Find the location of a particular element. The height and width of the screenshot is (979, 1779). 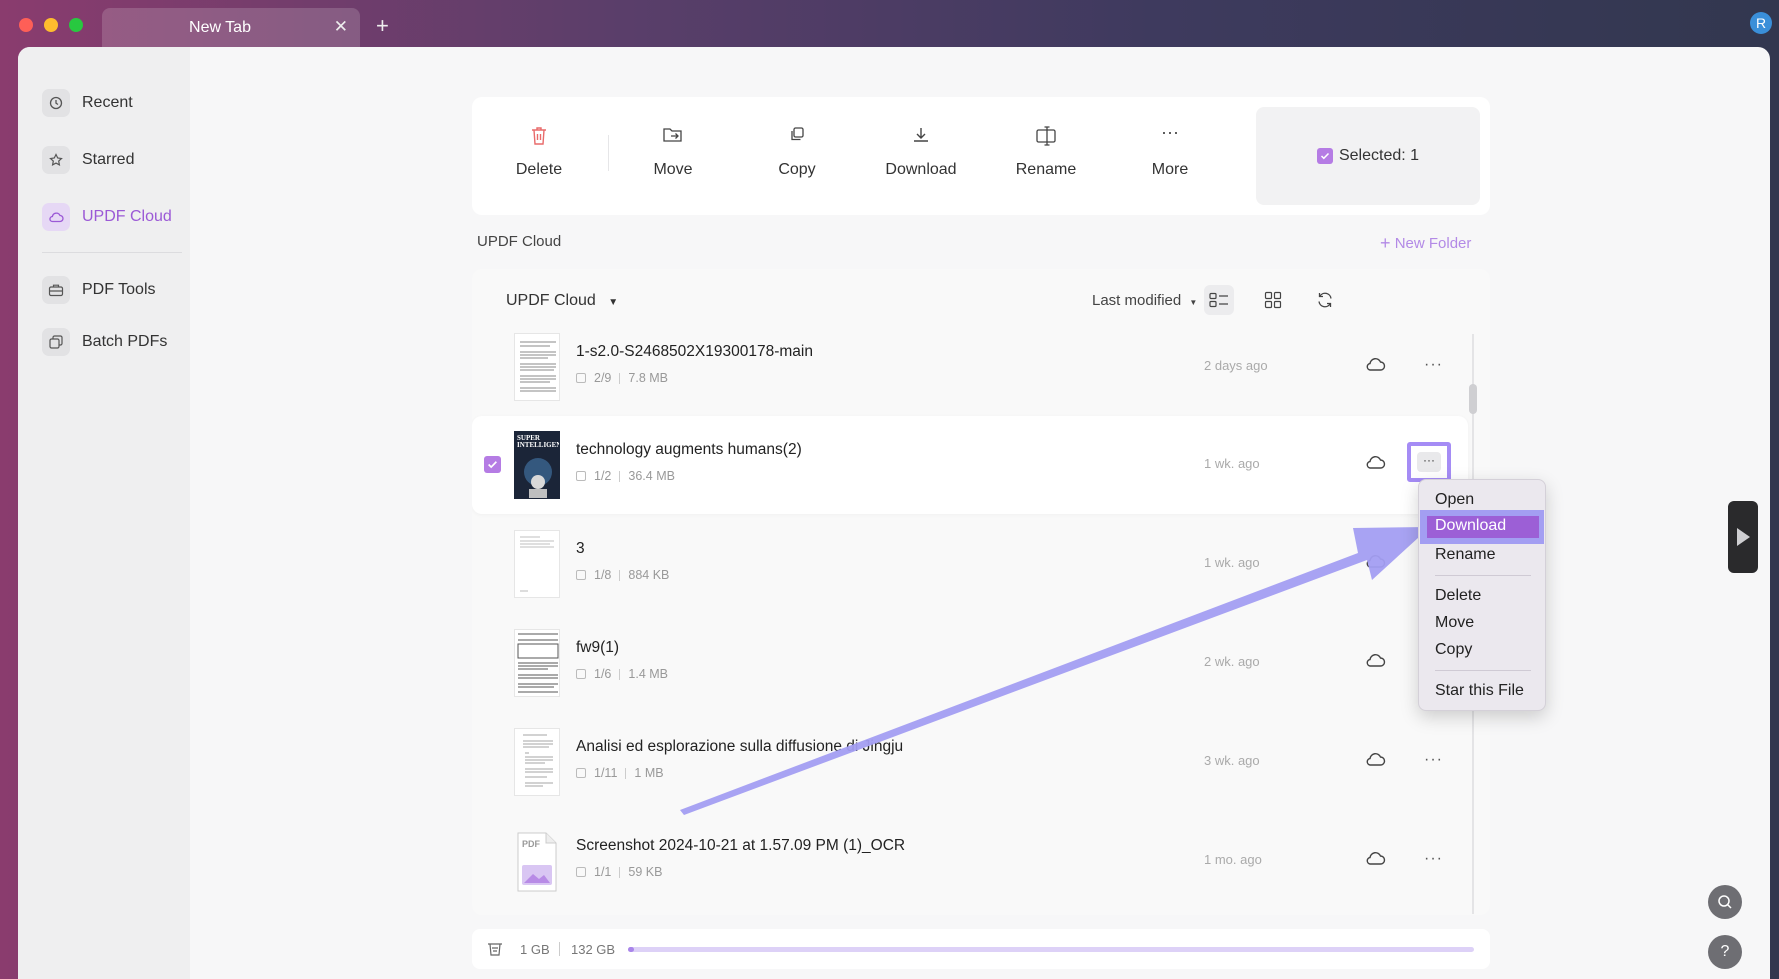

menu-item-move: Move is located at coordinates (1454, 623).